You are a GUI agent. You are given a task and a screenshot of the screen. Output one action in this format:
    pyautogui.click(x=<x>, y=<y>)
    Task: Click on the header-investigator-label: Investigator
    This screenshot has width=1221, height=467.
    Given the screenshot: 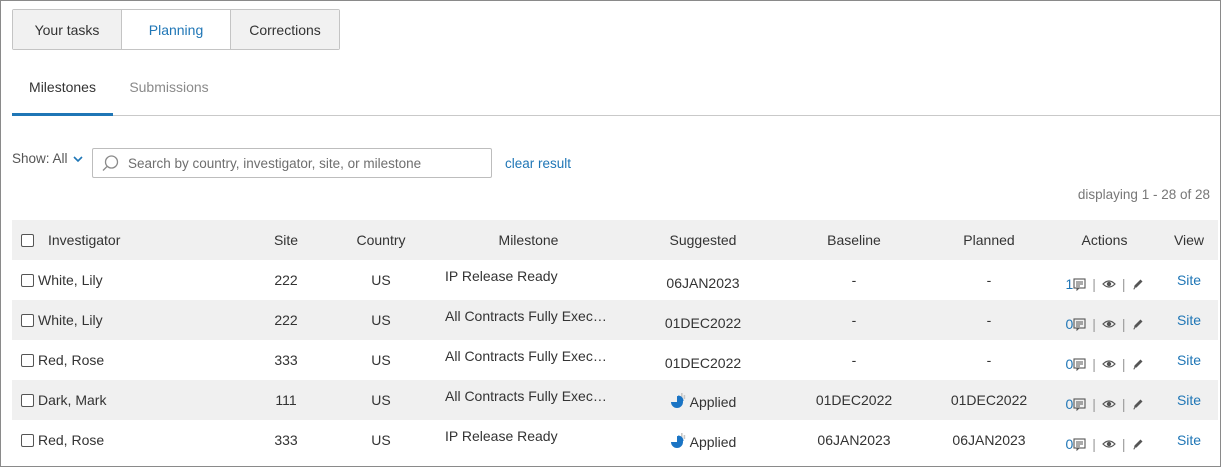 What is the action you would take?
    pyautogui.click(x=84, y=240)
    